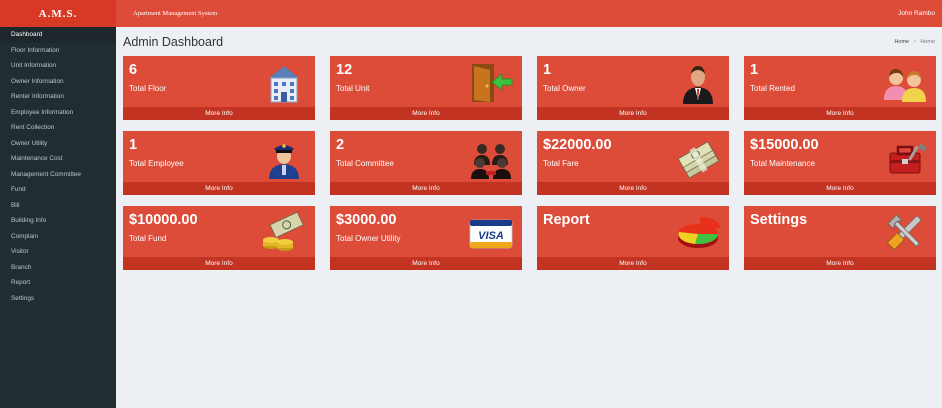 The width and height of the screenshot is (942, 408). What do you see at coordinates (529, 13) in the screenshot?
I see `top-navbar: Apartment Management System John Rambo` at bounding box center [529, 13].